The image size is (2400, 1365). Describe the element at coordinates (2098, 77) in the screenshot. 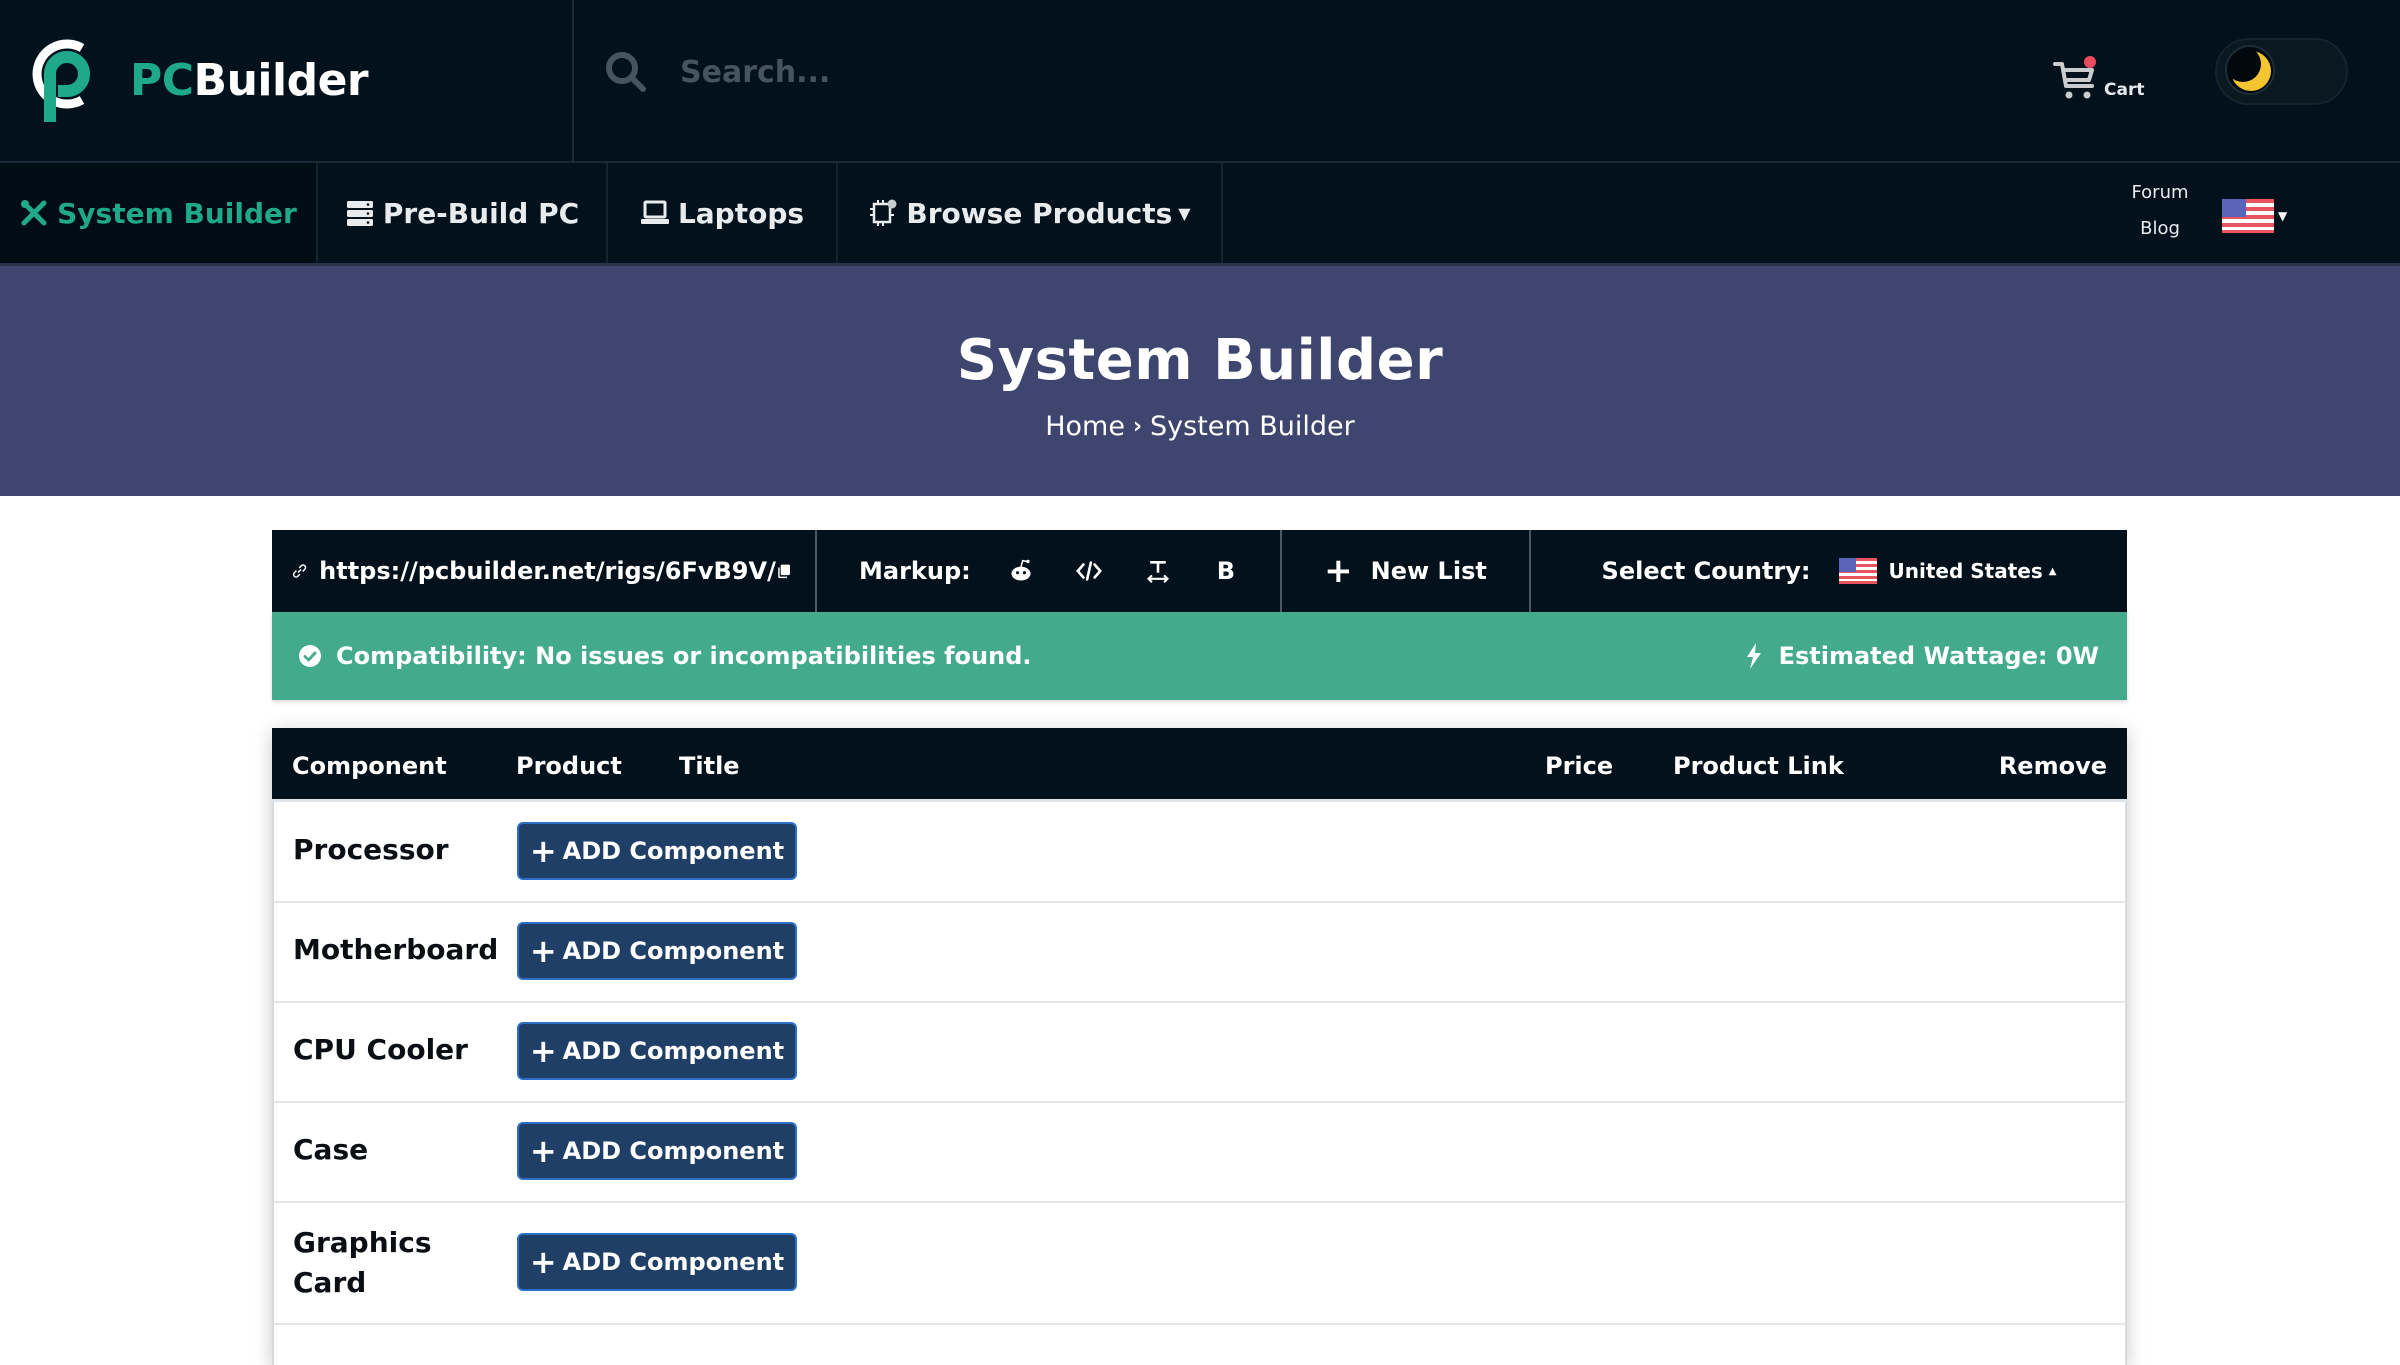

I see `cart-button: Cart` at that location.